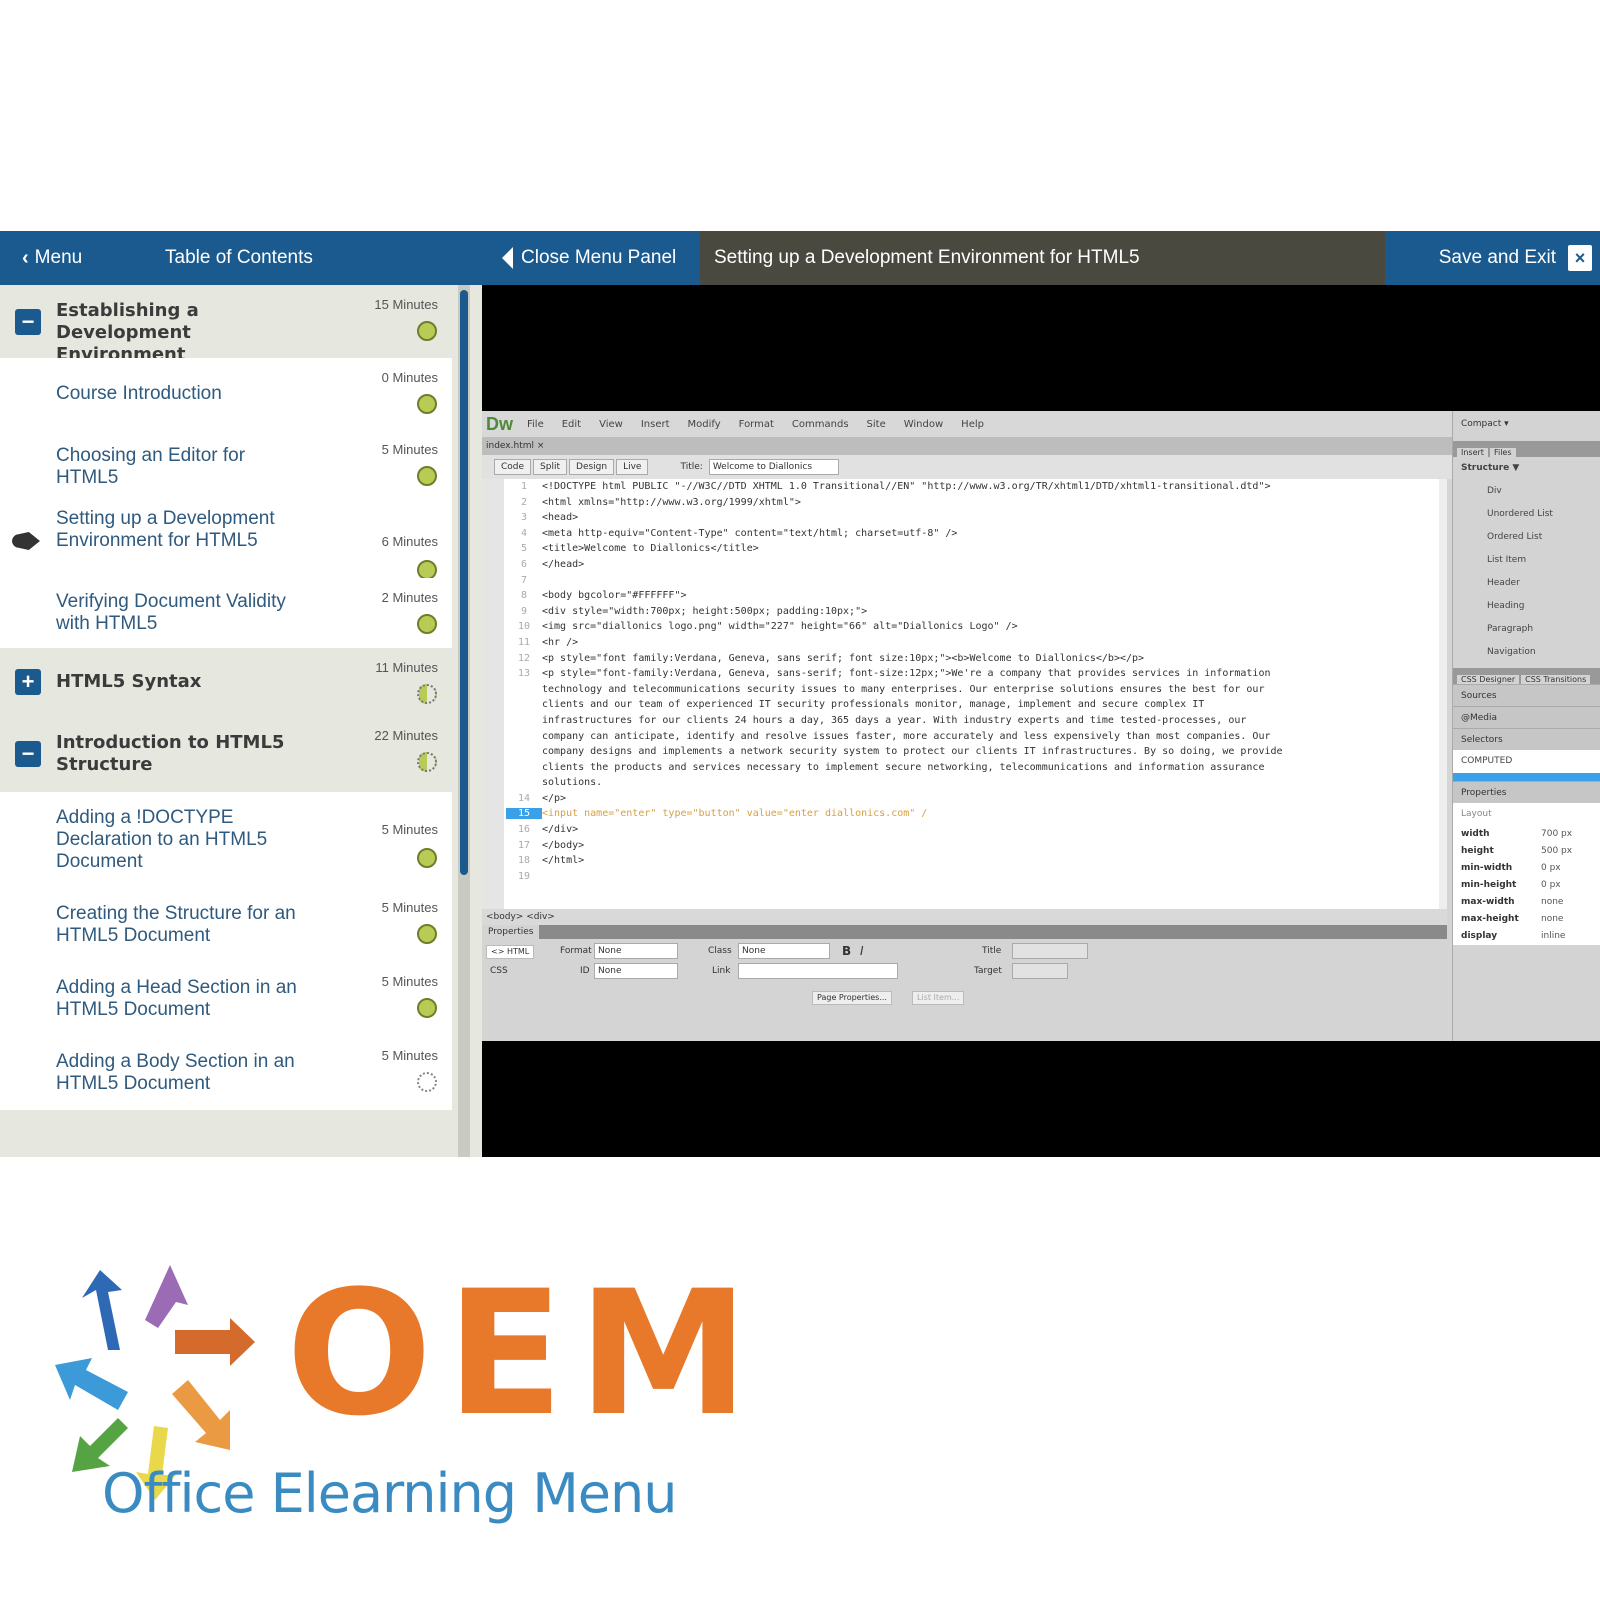 The image size is (1600, 1600). What do you see at coordinates (1526, 739) in the screenshot?
I see `css-section-header: Selectors` at bounding box center [1526, 739].